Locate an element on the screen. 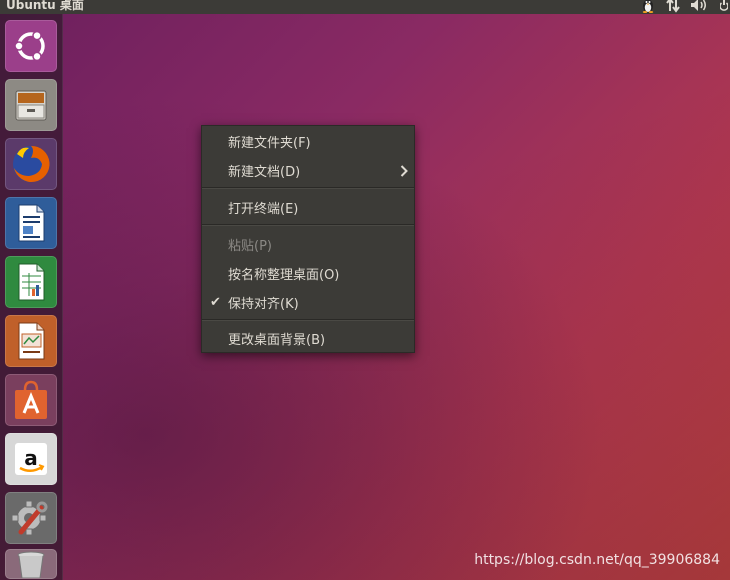 Image resolution: width=730 pixels, height=580 pixels. menu-item-label: 打开终端(E) is located at coordinates (263, 209).